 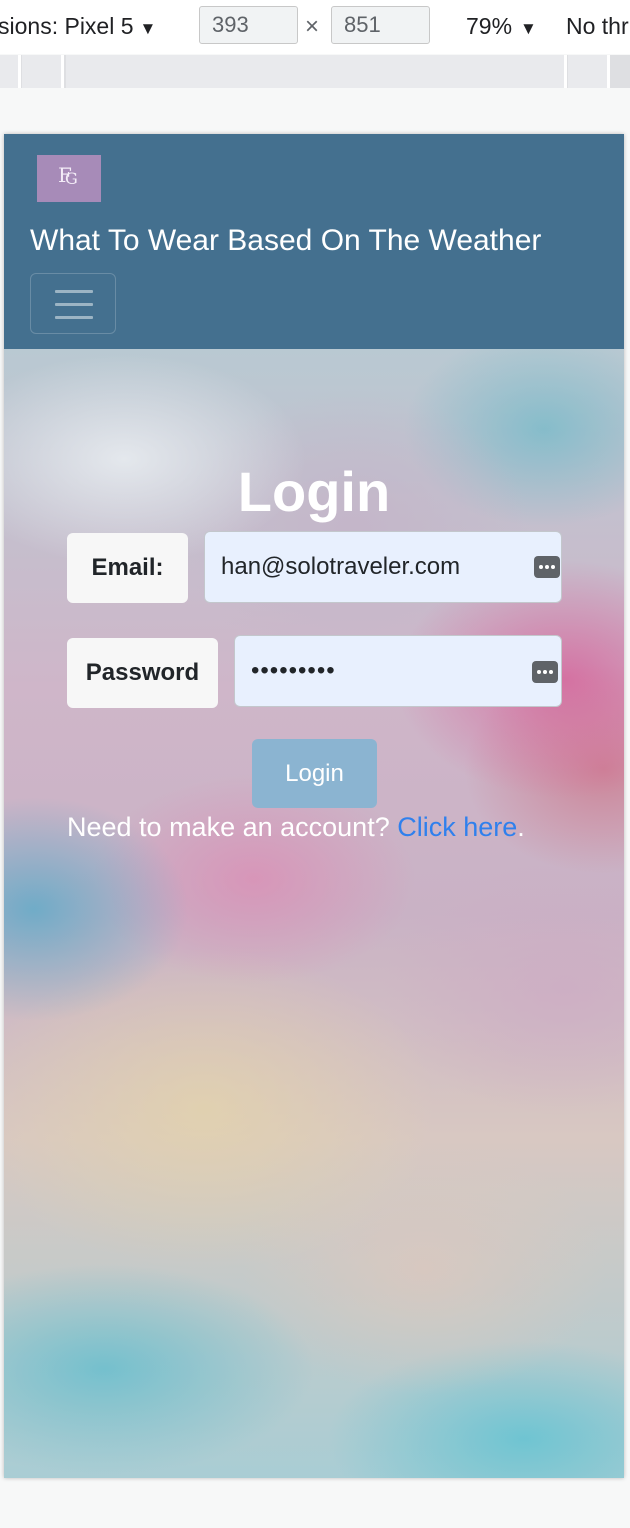 I want to click on signup-prompt-end: ., so click(x=521, y=827).